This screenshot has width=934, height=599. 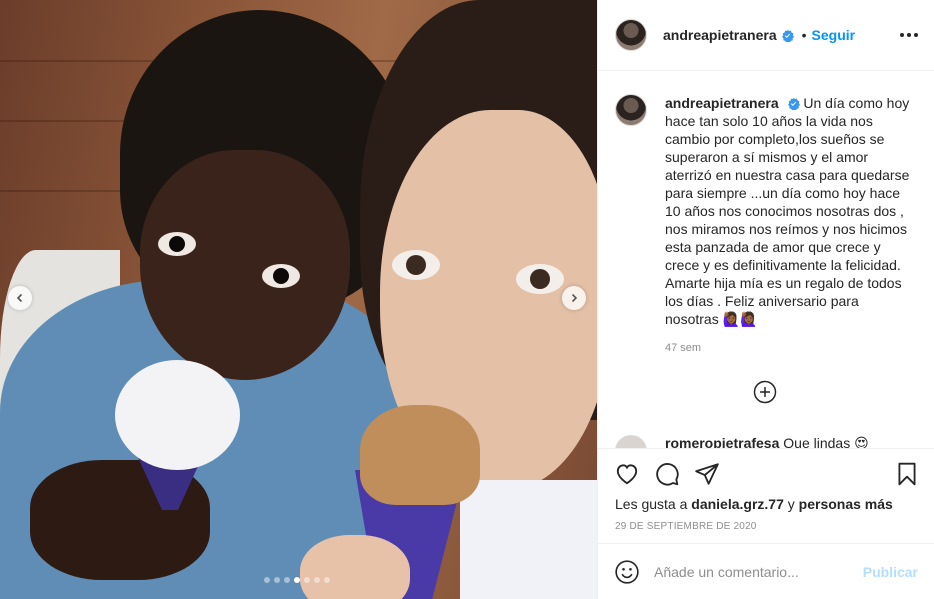 I want to click on comment-icon, so click(x=667, y=474).